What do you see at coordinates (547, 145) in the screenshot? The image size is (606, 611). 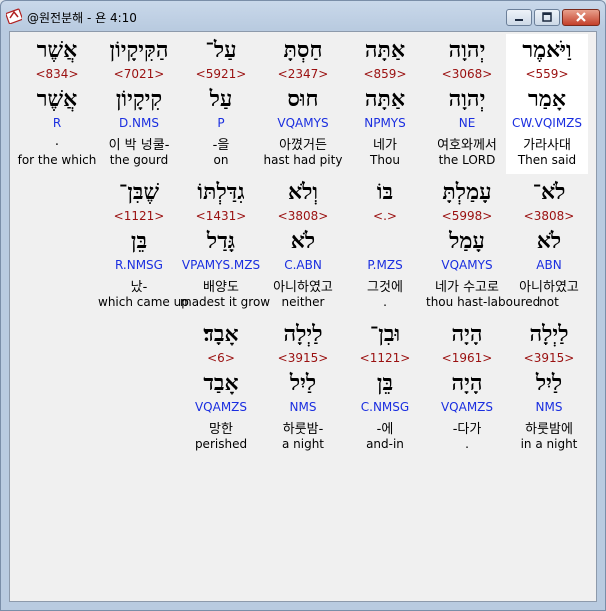 I see `korean-gloss: 가라사대` at bounding box center [547, 145].